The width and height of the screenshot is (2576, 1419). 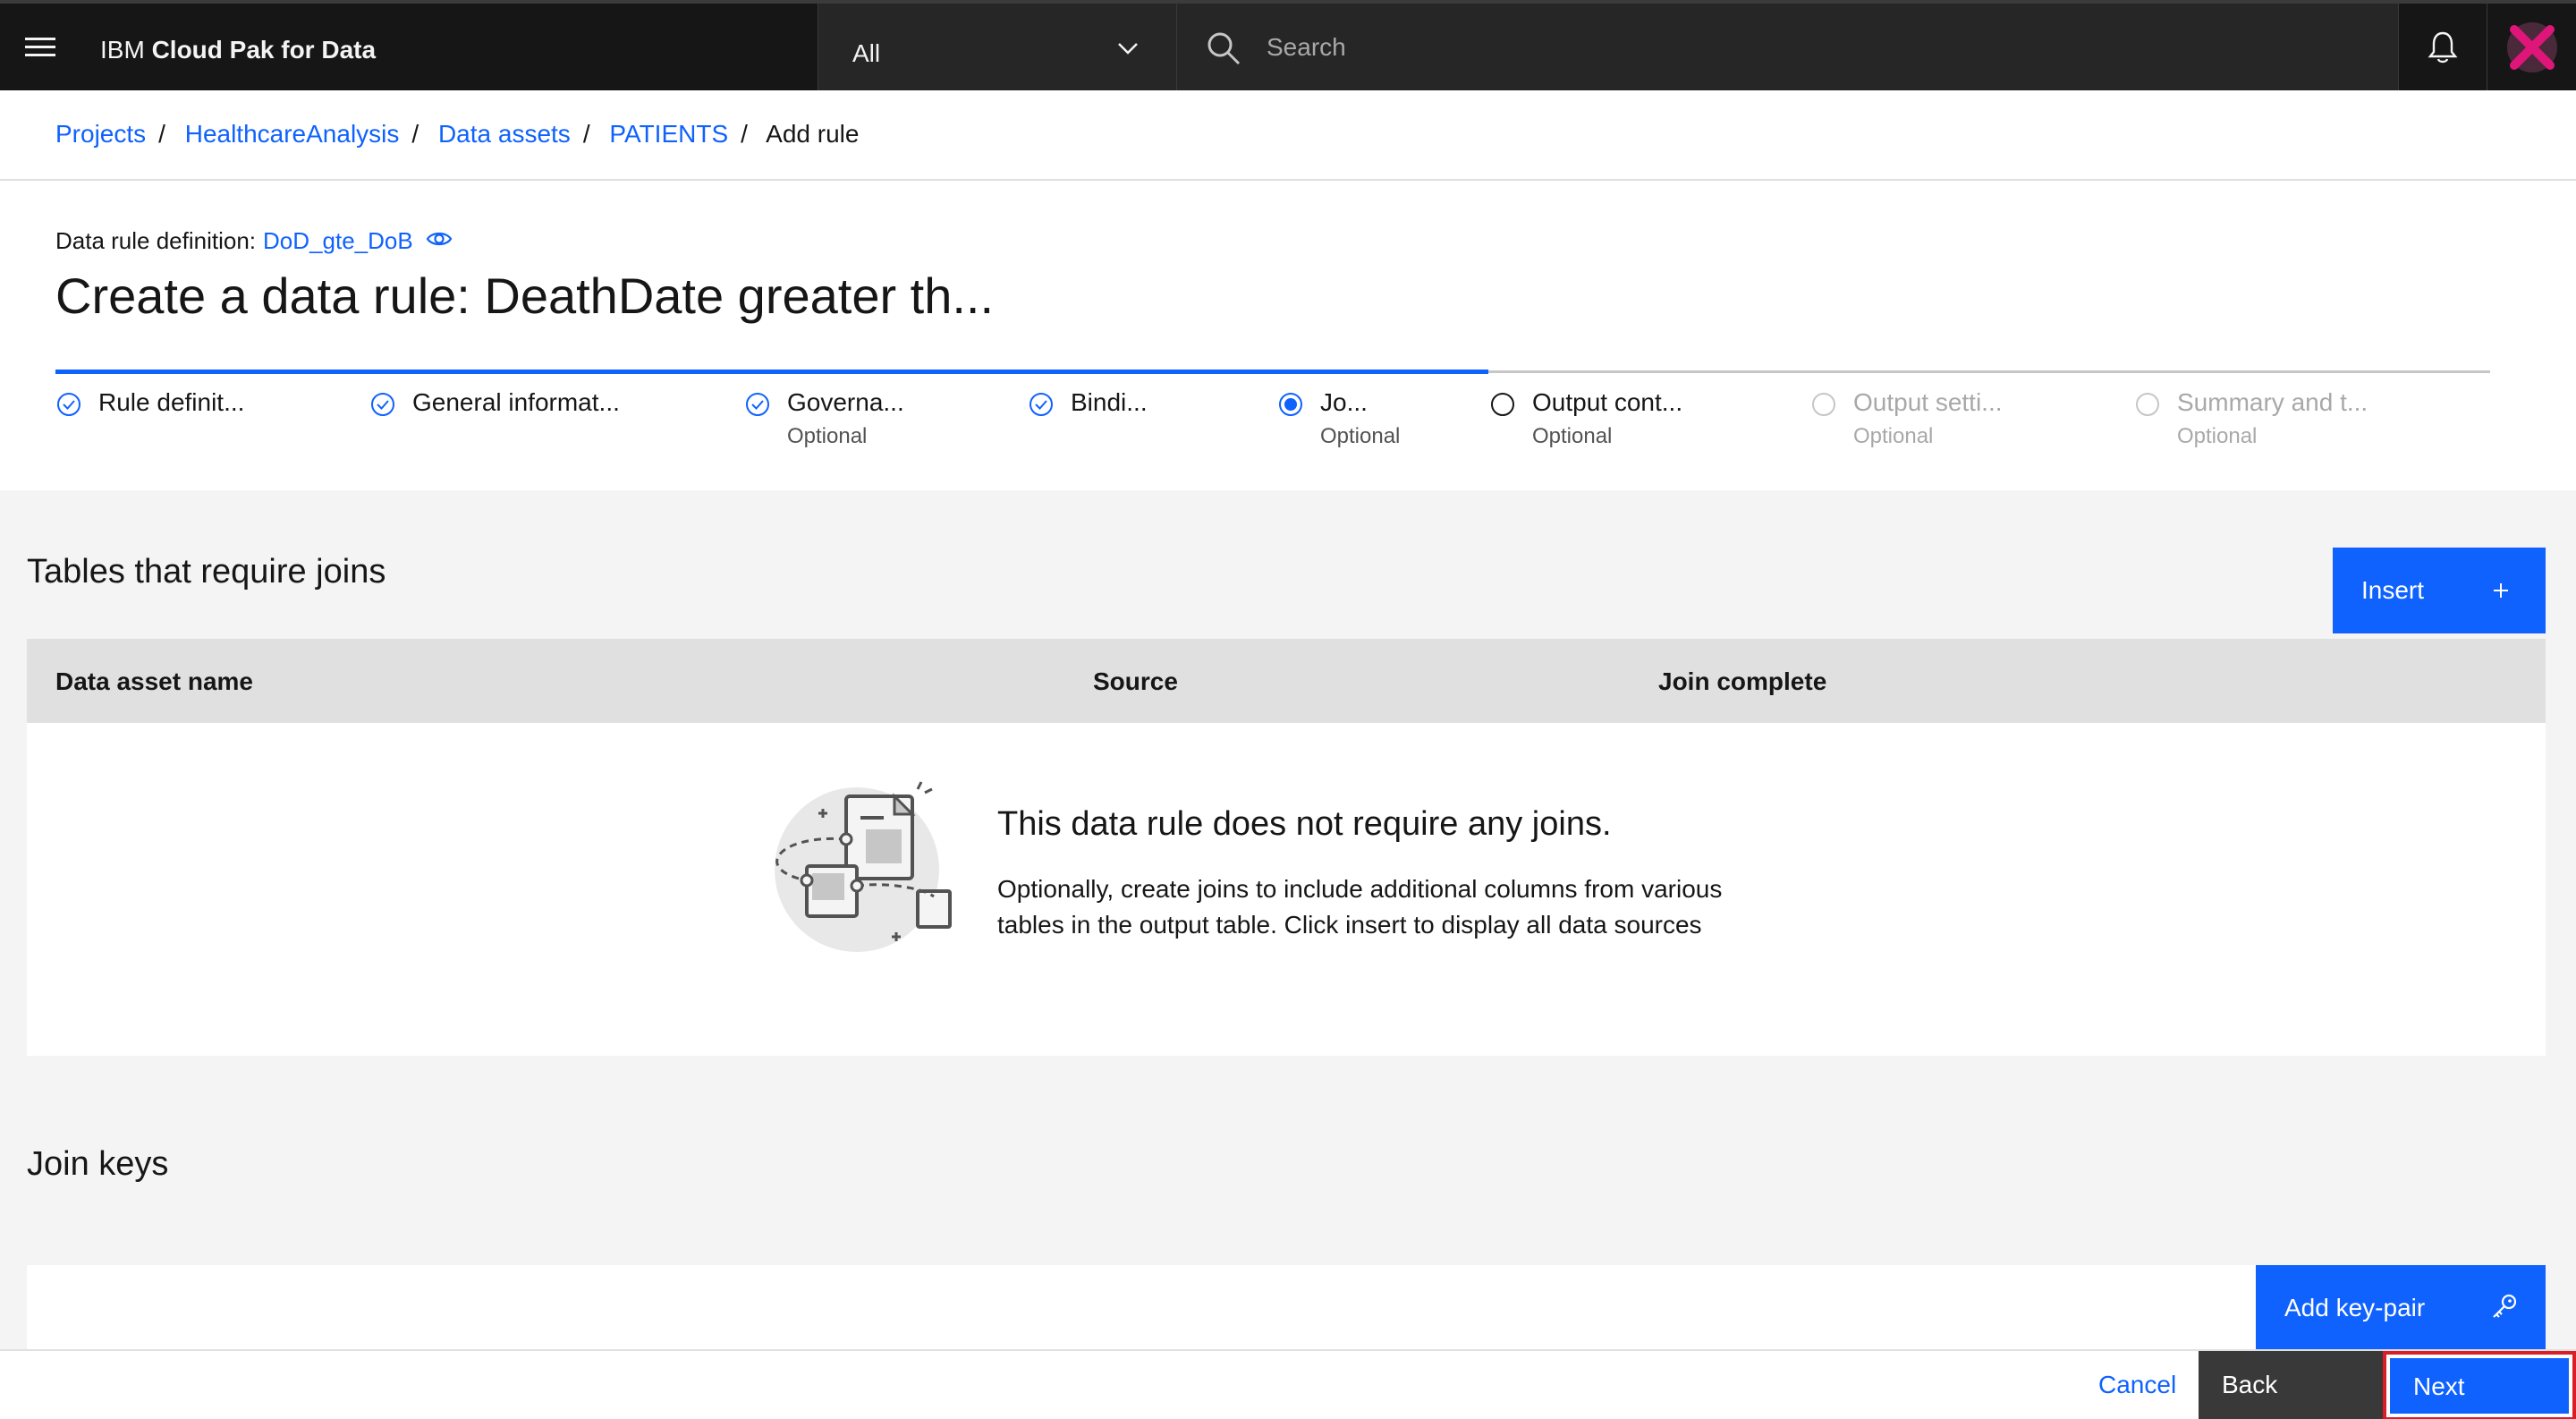 I want to click on breadcrumb-current: Add rule, so click(x=813, y=134).